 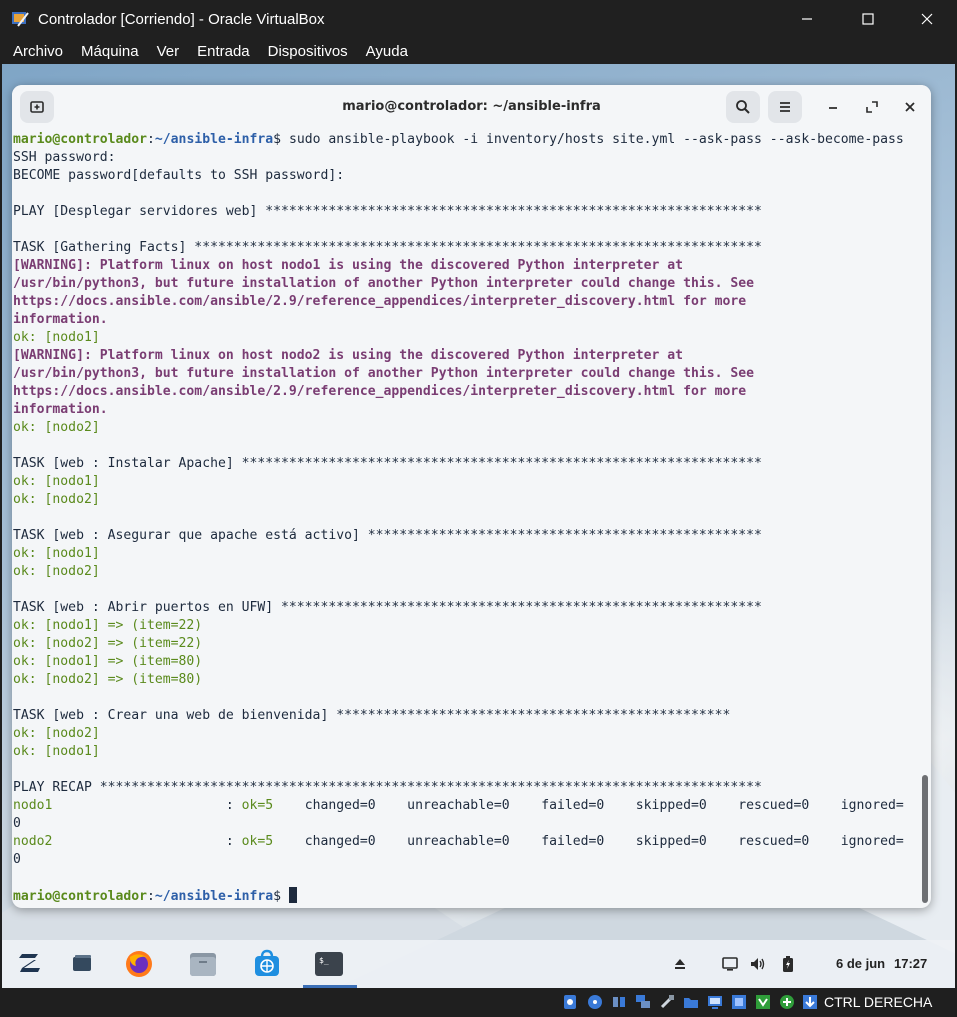 I want to click on host-key-label: CTRL DERECHA, so click(x=878, y=1002).